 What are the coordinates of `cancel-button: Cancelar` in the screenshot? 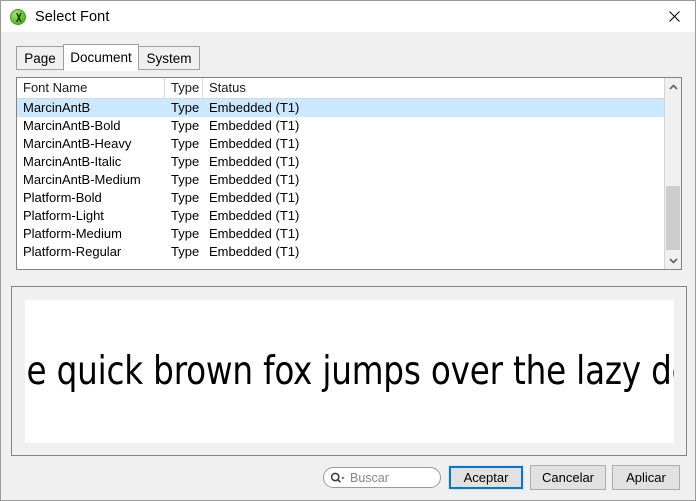 It's located at (568, 477).